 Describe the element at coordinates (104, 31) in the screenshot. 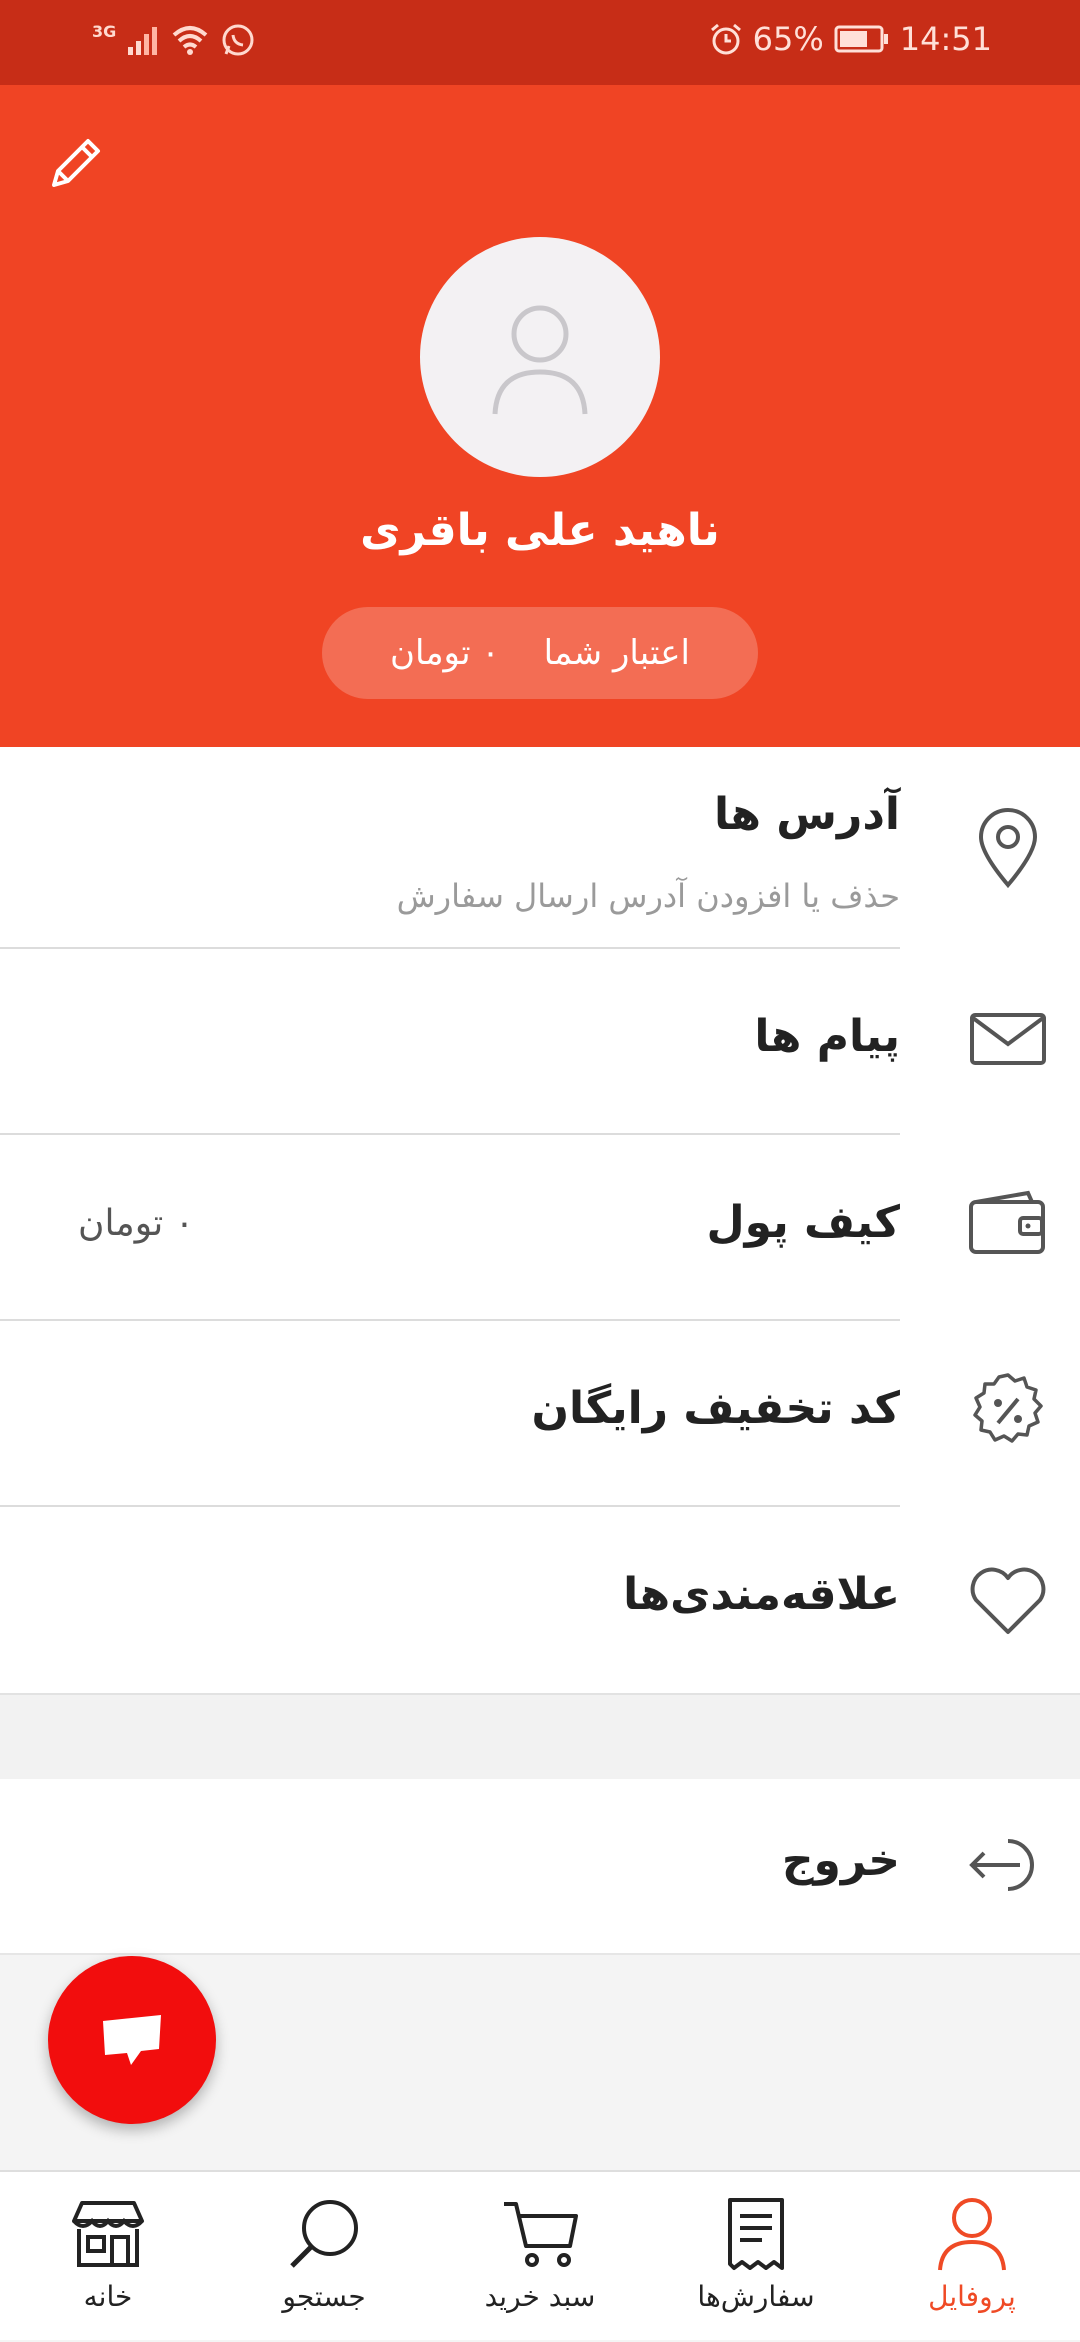

I see `network-type: 3G` at that location.